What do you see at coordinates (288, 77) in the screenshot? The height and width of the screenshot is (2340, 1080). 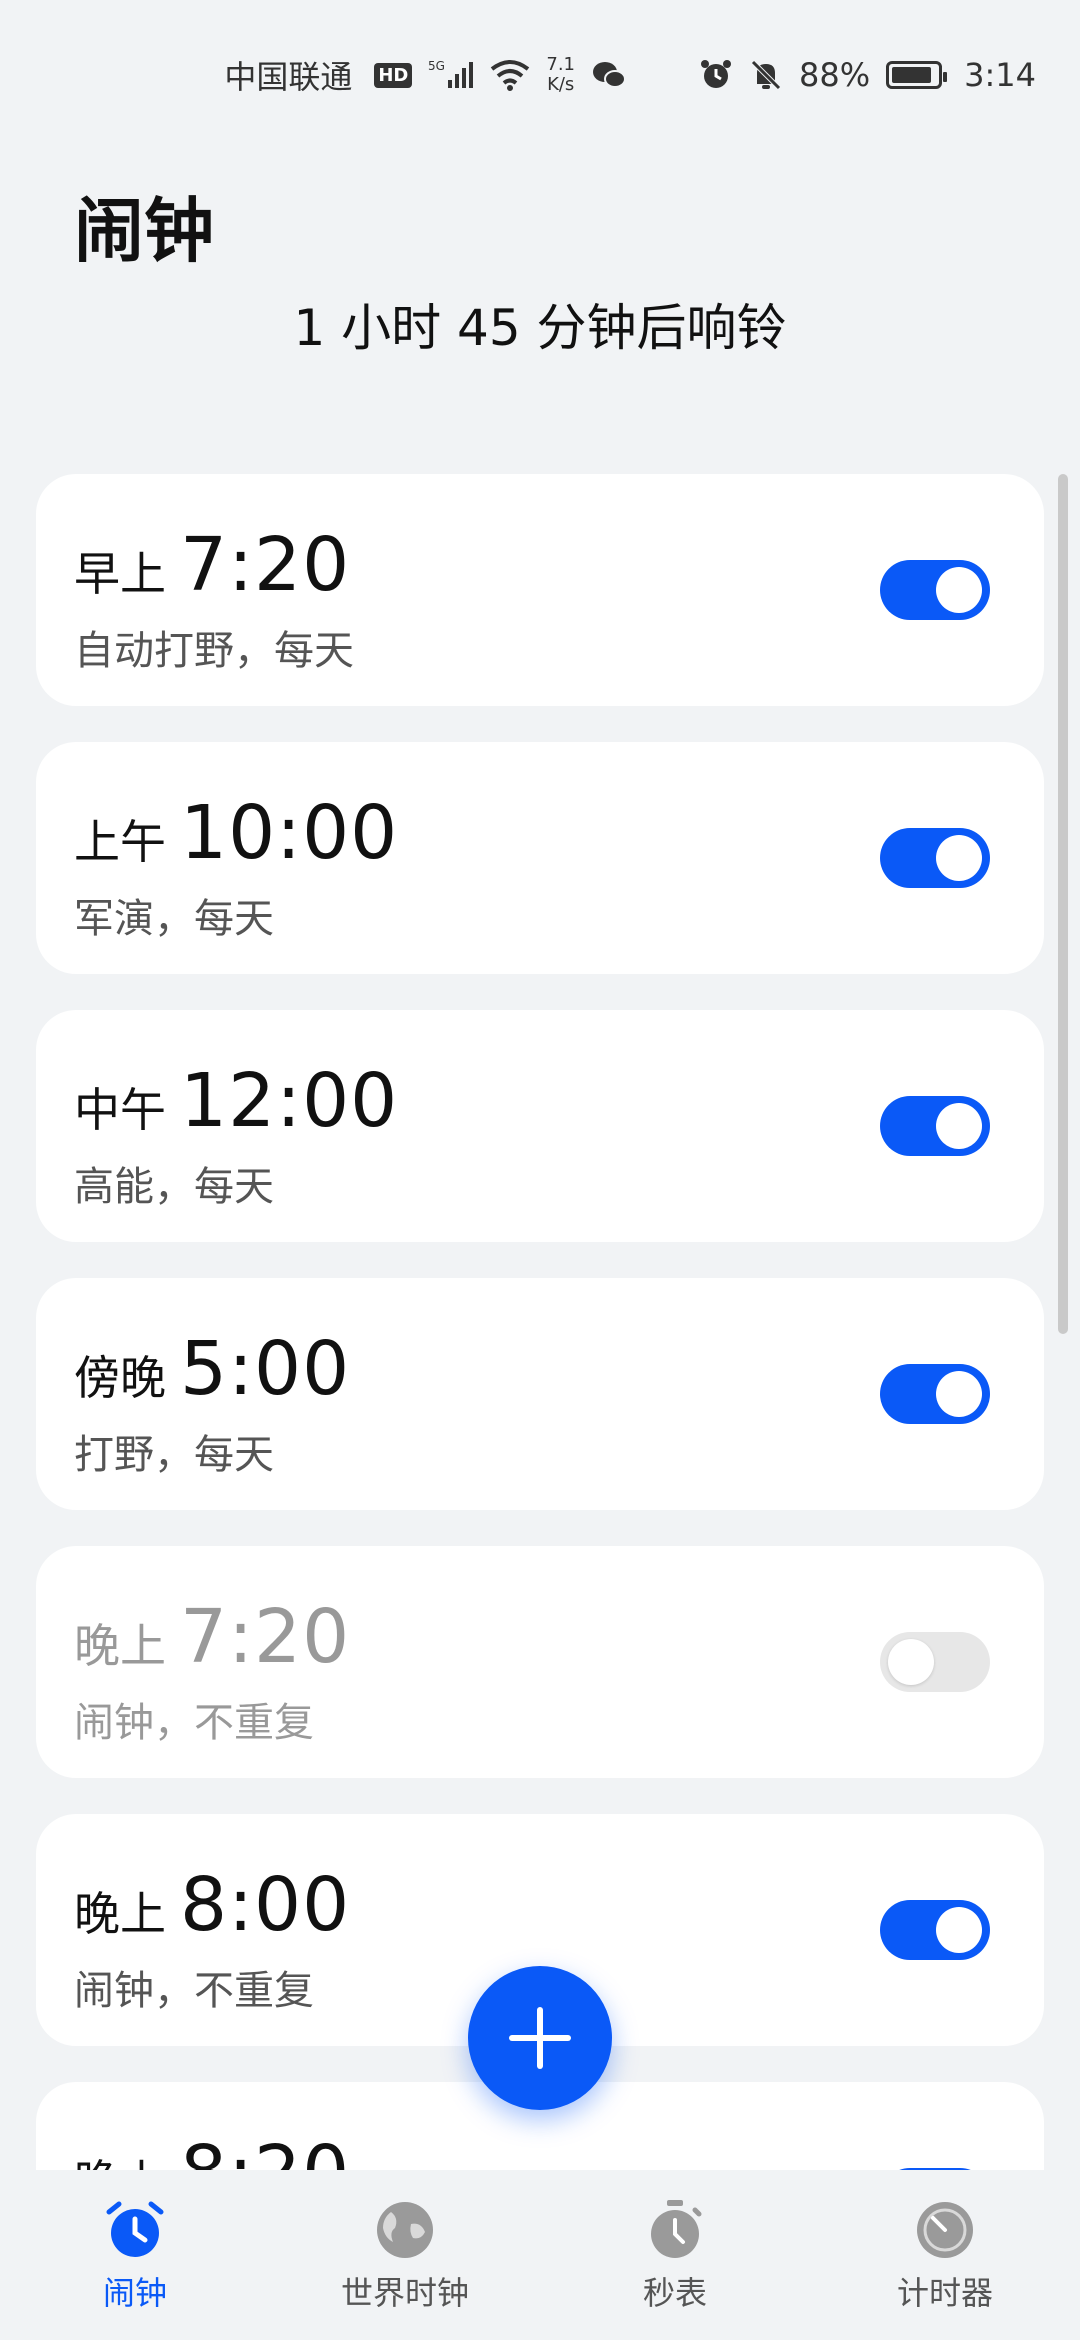 I see `carrier-label: 中国联通` at bounding box center [288, 77].